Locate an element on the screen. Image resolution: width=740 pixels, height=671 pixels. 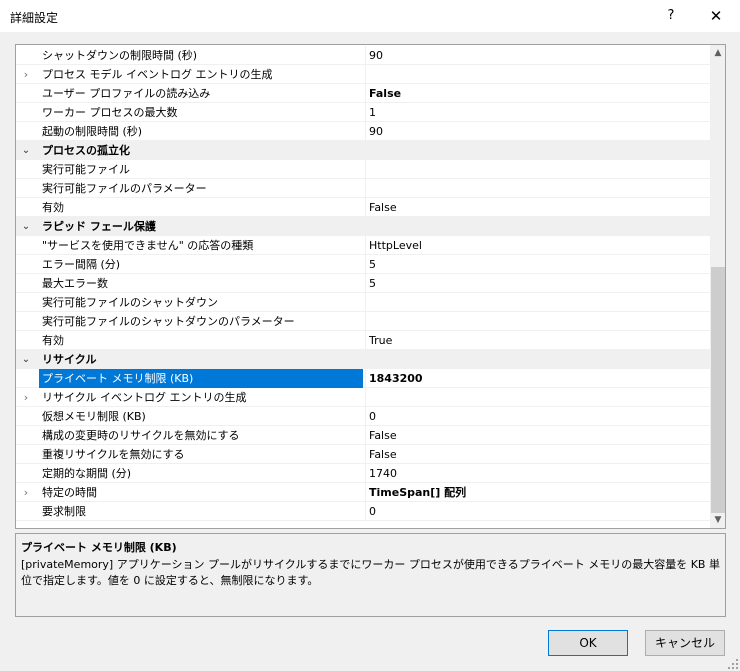
property-row: シャットダウンの制限時間 (秒) 90 is located at coordinates (363, 55).